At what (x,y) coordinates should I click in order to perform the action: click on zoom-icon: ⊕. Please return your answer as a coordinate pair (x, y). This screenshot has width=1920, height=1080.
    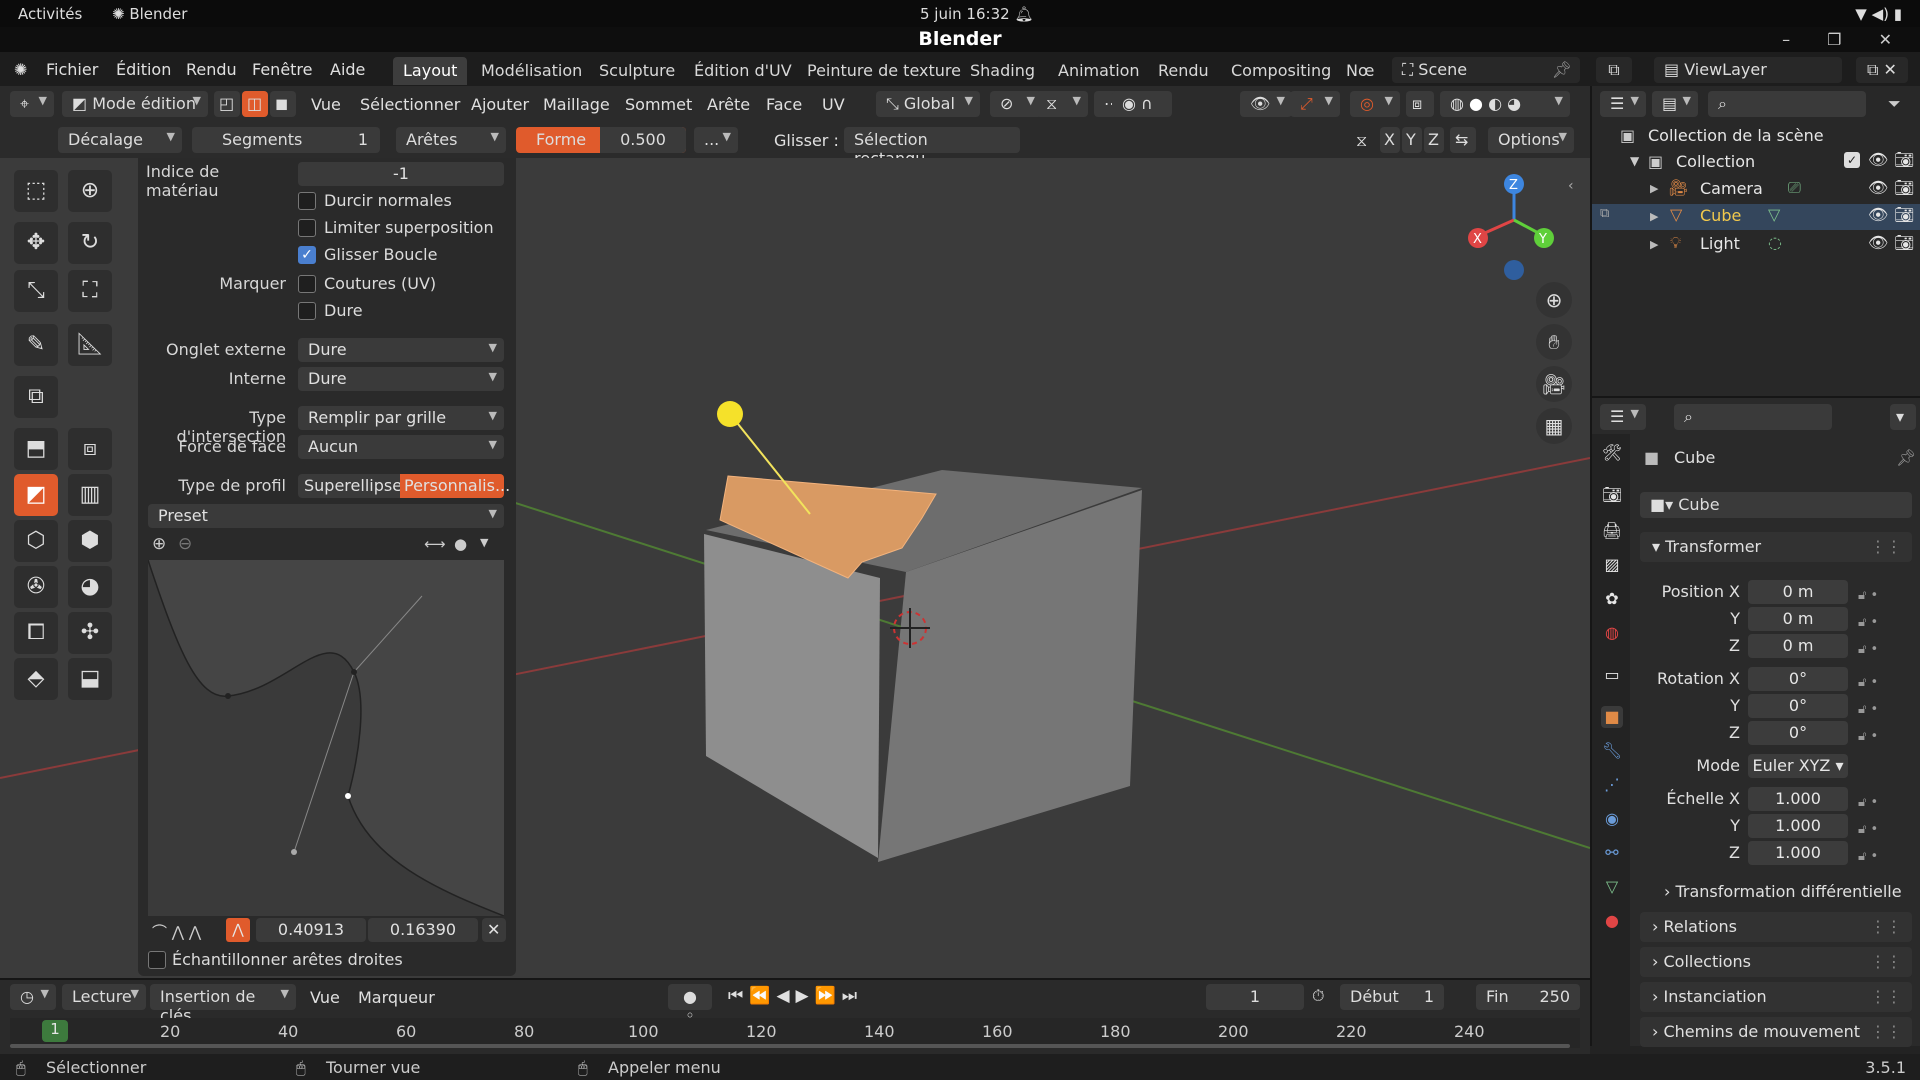
    Looking at the image, I should click on (1554, 300).